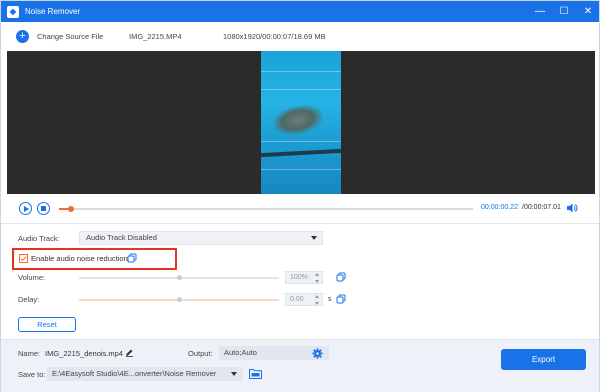 This screenshot has height=392, width=600. I want to click on playback-controls: 00:00:00.22 /00:00:07.01, so click(300, 209).